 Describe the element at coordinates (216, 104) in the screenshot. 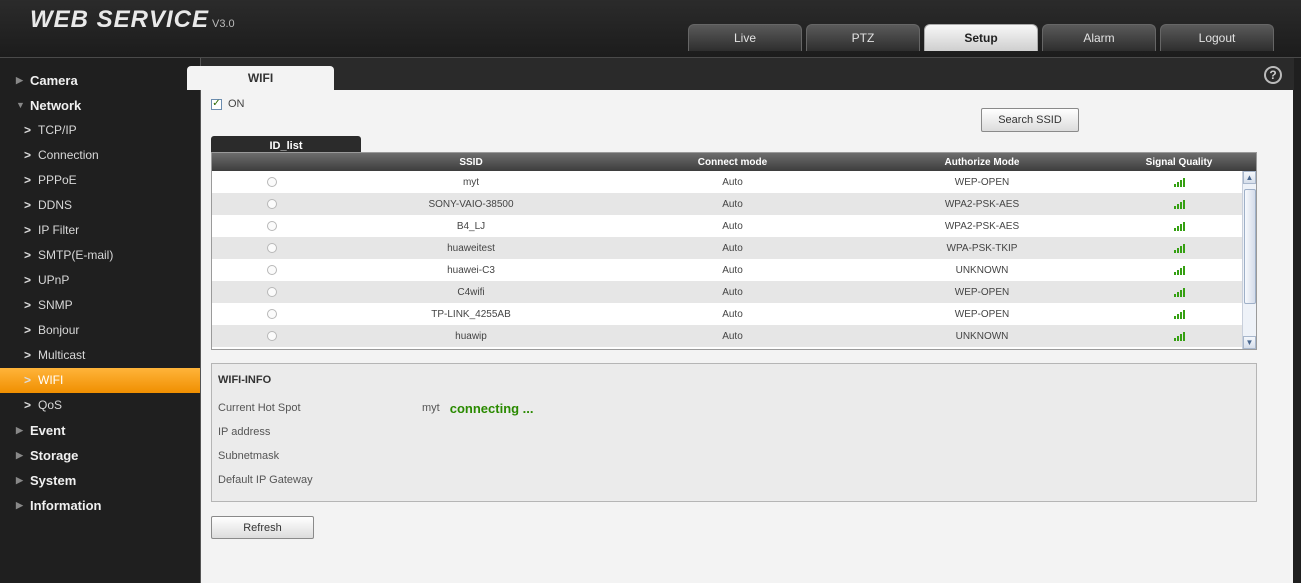

I see `wifi-on-checkbox: ✓` at that location.